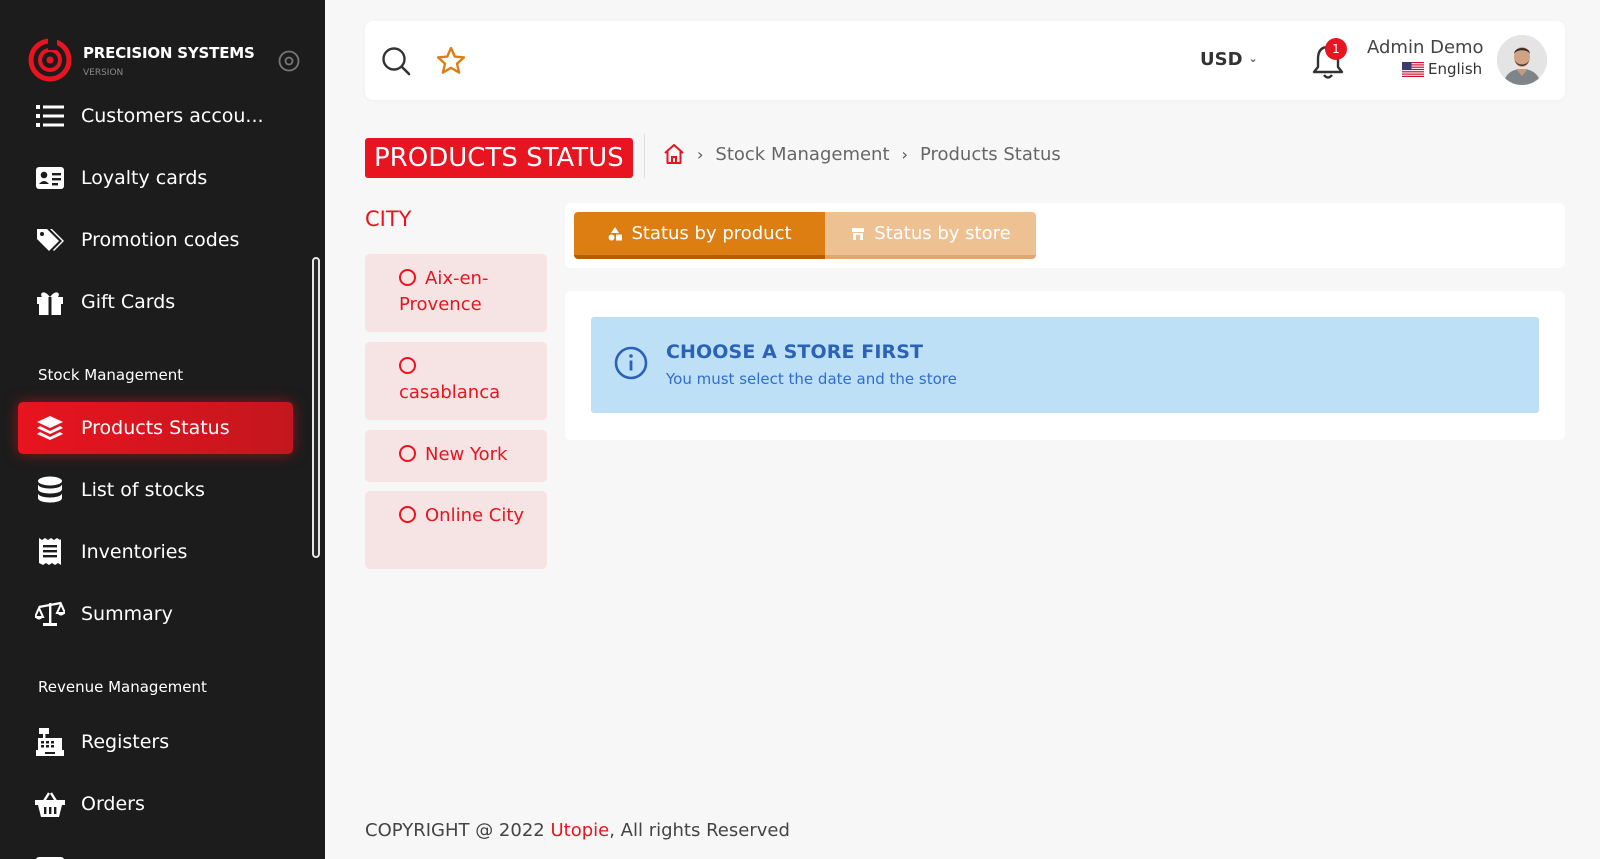 Image resolution: width=1600 pixels, height=859 pixels. Describe the element at coordinates (144, 178) in the screenshot. I see `sidebar-item-label: Loyalty cards` at that location.